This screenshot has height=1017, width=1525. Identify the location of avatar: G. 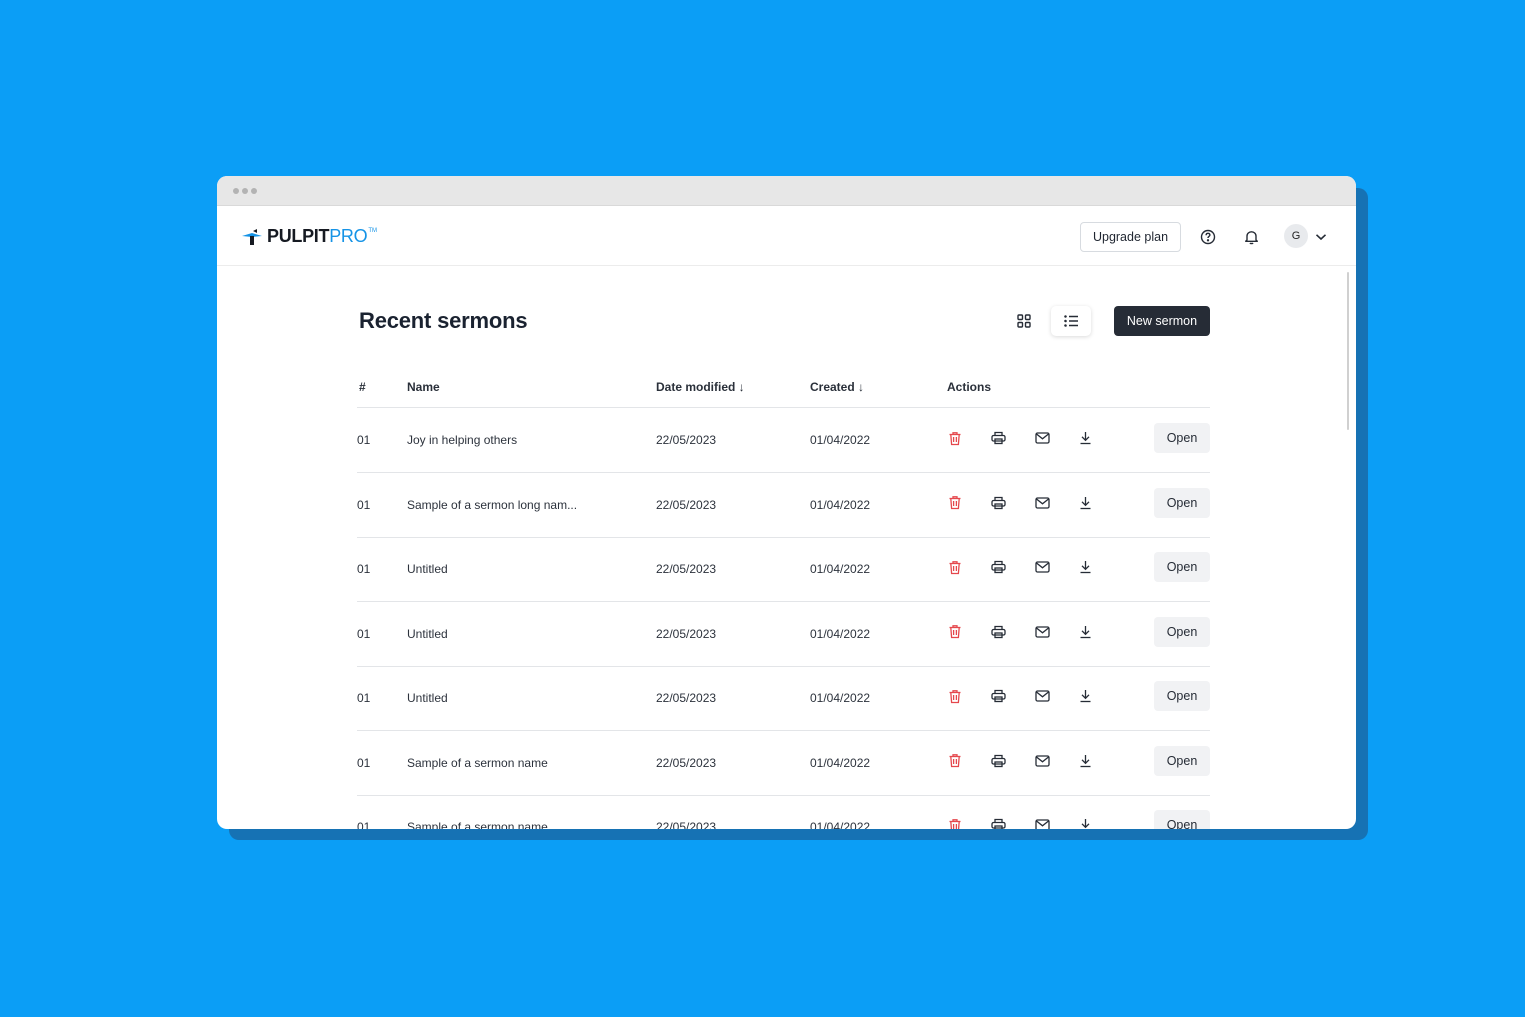
(1296, 236).